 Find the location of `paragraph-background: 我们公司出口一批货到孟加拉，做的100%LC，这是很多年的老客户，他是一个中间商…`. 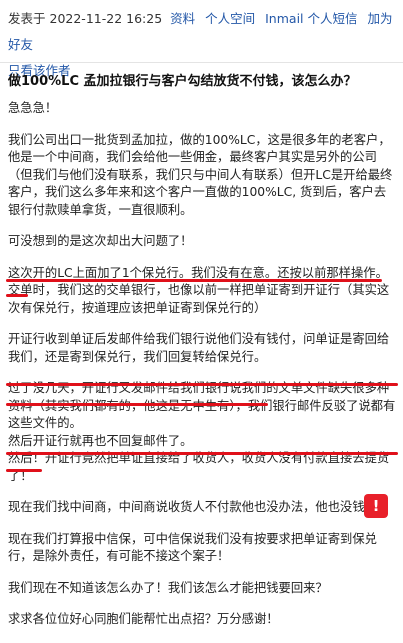

paragraph-background: 我们公司出口一批货到孟加拉，做的100%LC，这是很多年的老客户，他是一个中间商… is located at coordinates (200, 174).